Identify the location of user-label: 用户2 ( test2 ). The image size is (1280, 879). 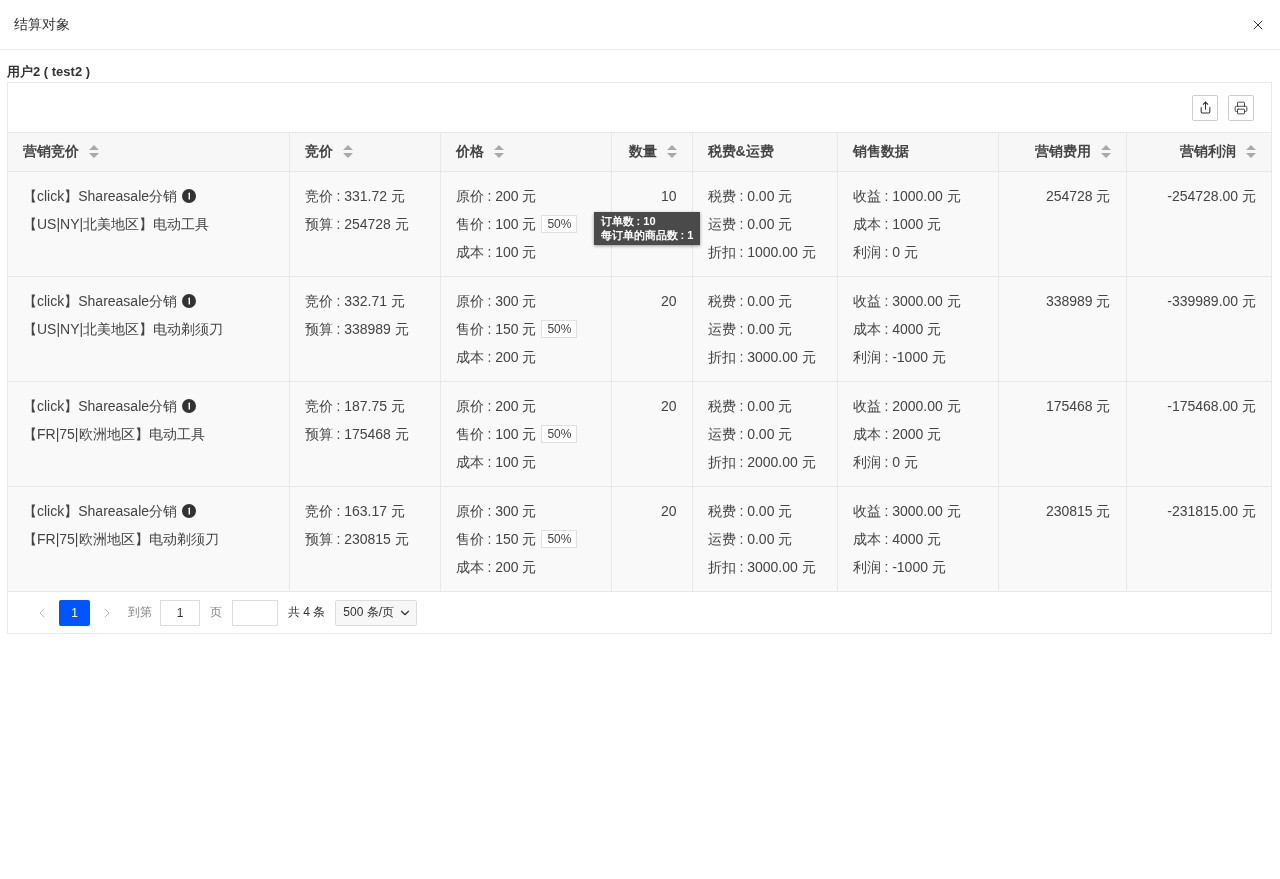
(49, 72).